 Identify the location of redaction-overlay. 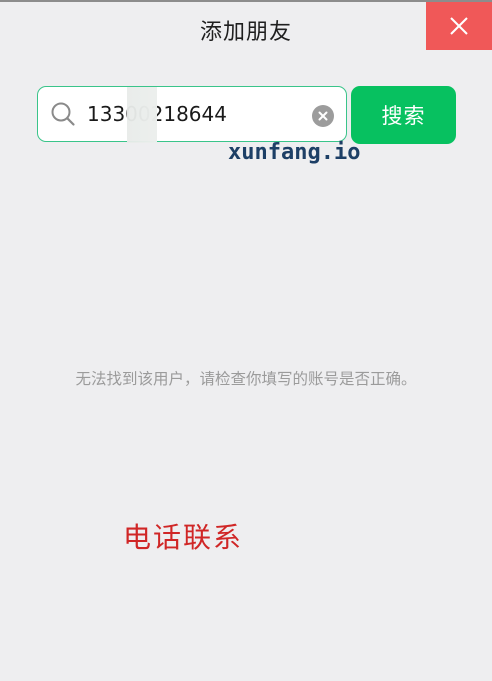
(142, 115).